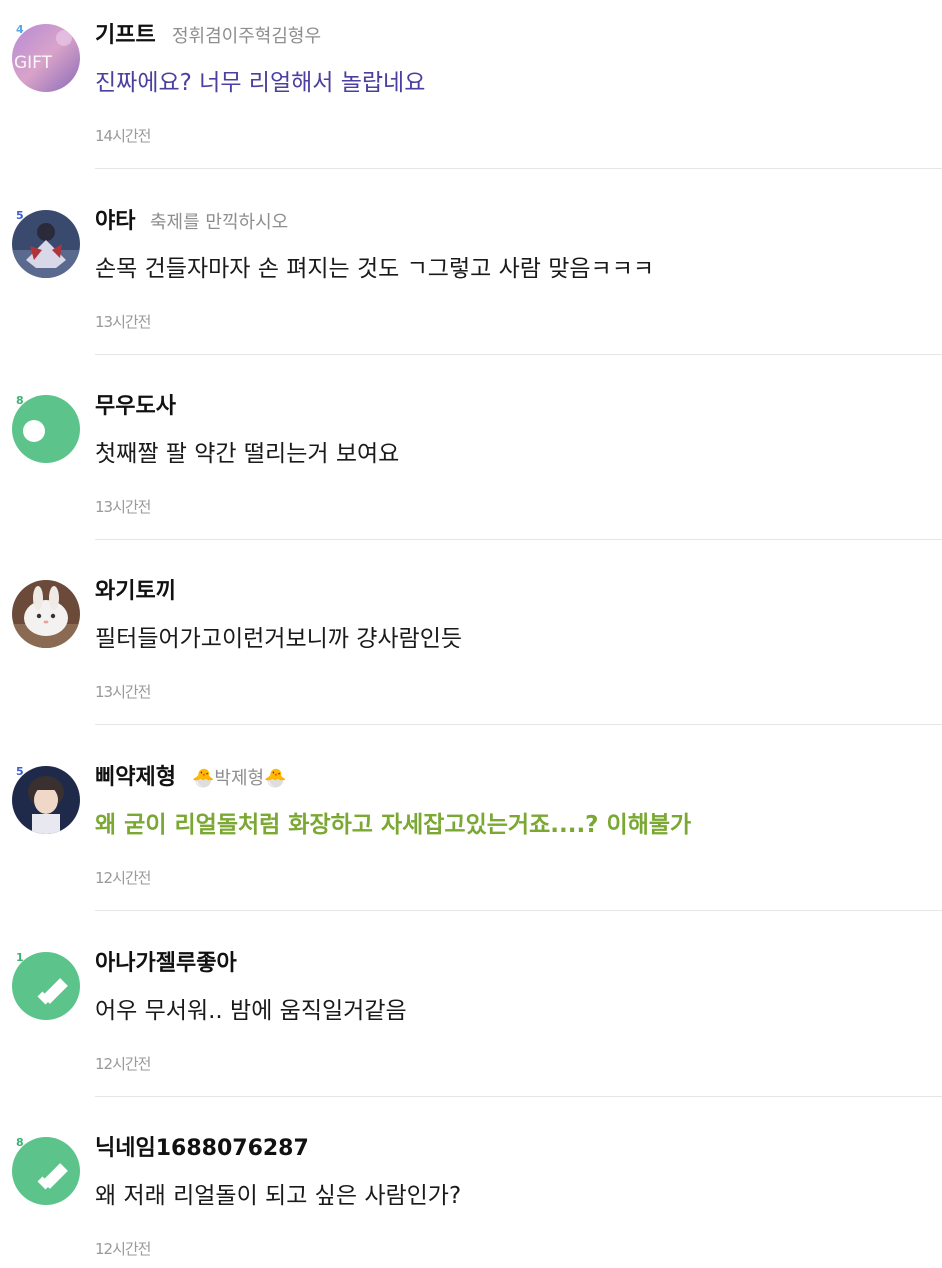 This screenshot has height=1268, width=942. What do you see at coordinates (239, 778) in the screenshot?
I see `title-tag: 🐣박제형🐣` at bounding box center [239, 778].